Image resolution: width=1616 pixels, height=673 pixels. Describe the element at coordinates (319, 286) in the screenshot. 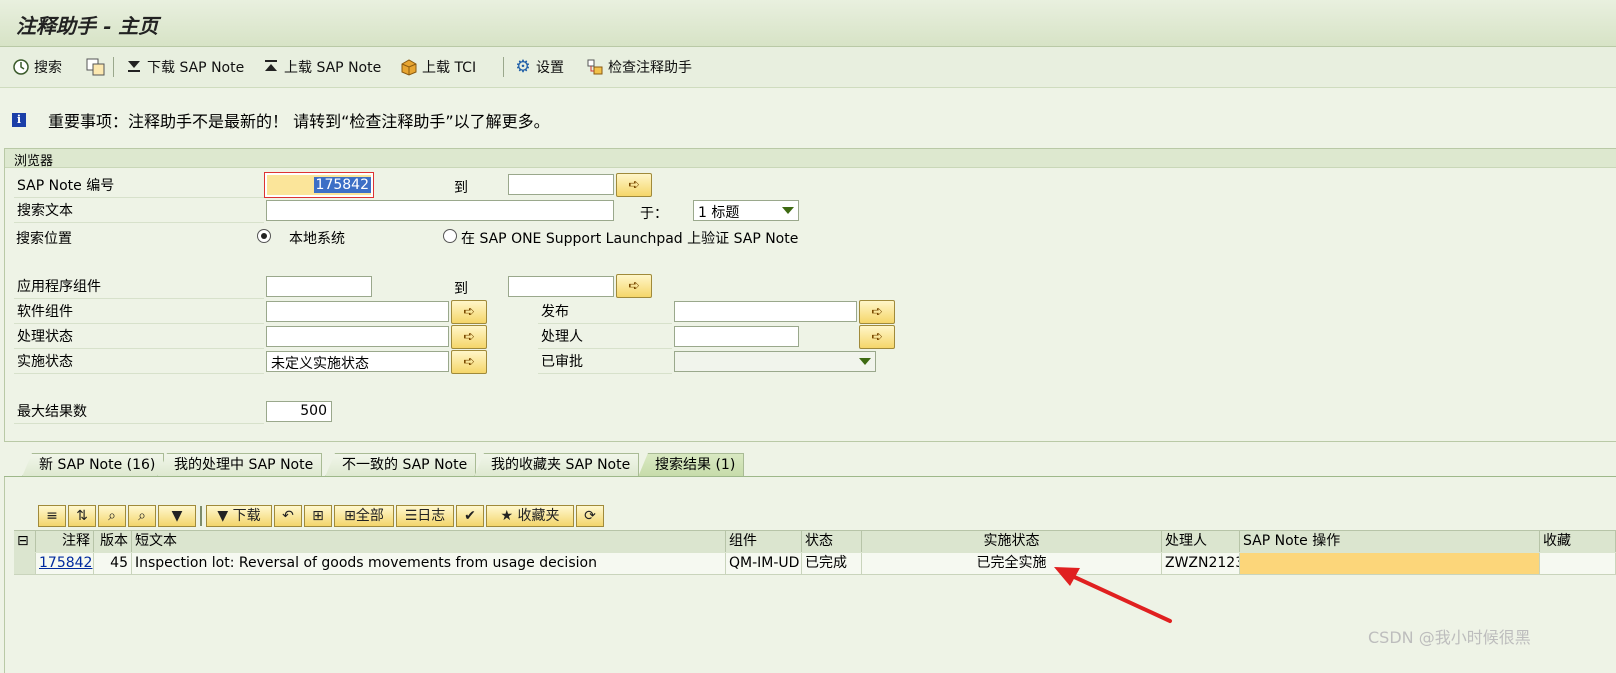

I see `app-component-field` at that location.